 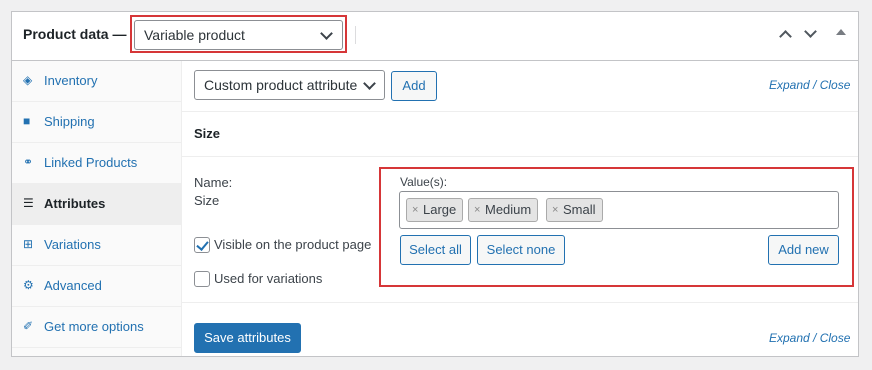 What do you see at coordinates (71, 80) in the screenshot?
I see `sidebar-item-label: Inventory` at bounding box center [71, 80].